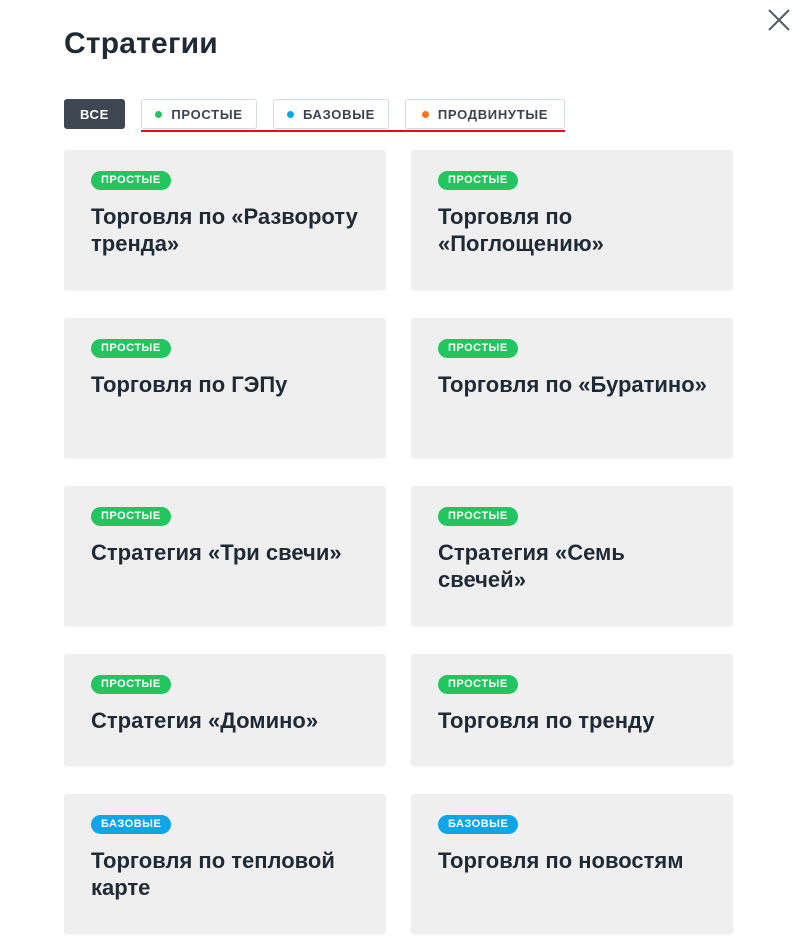 The height and width of the screenshot is (945, 795). I want to click on strategy-card: БАЗОВЫЕ Торговля по новостям, so click(572, 864).